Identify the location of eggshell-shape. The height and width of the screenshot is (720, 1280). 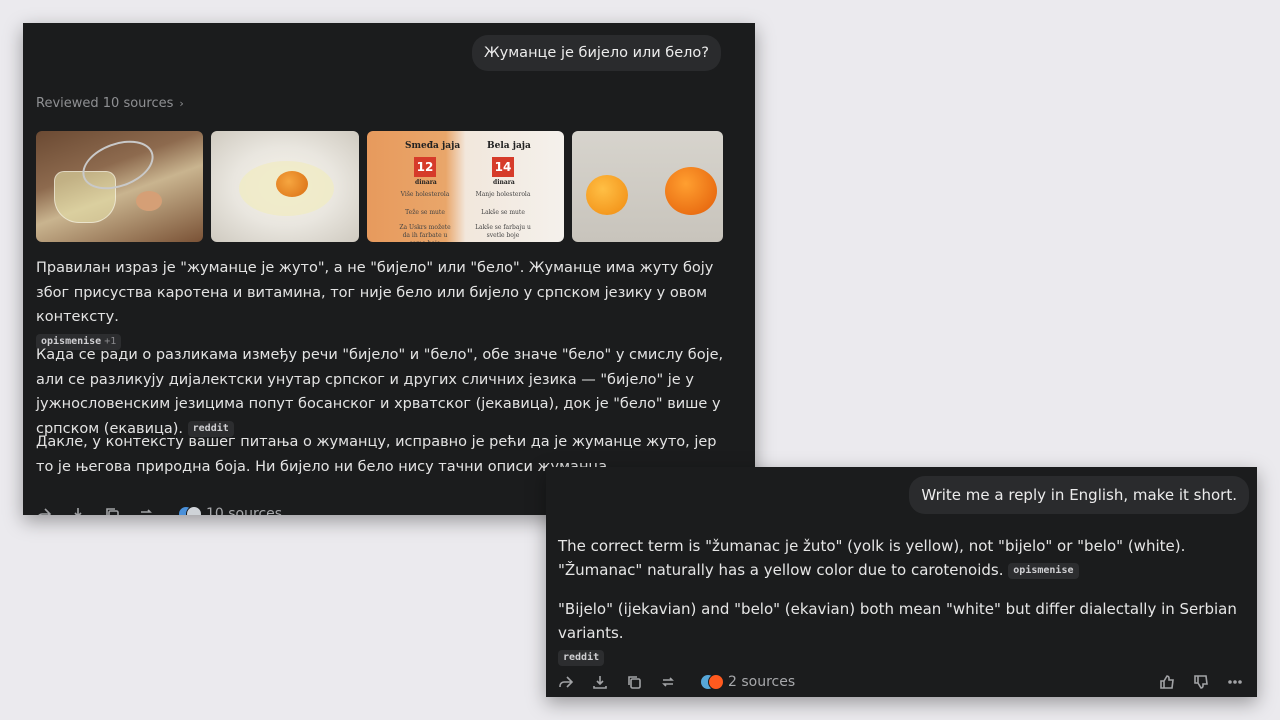
(149, 201).